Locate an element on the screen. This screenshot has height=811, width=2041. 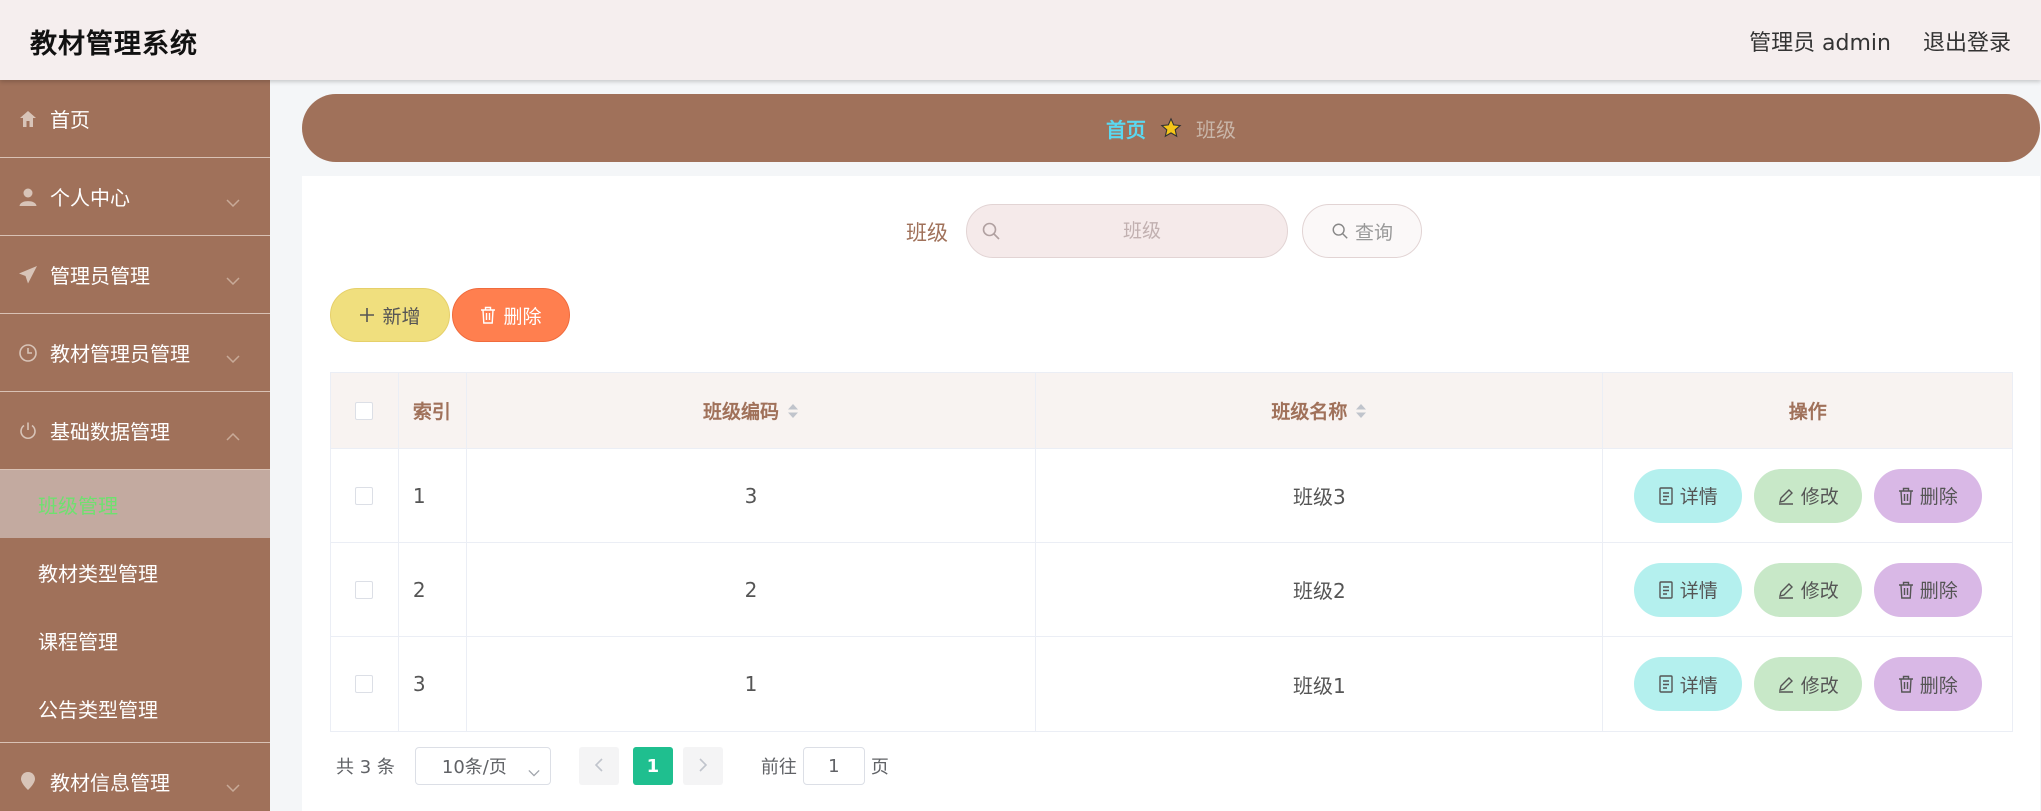
pagination: 共 3 条 10条/页 1 前往 页 is located at coordinates (612, 766).